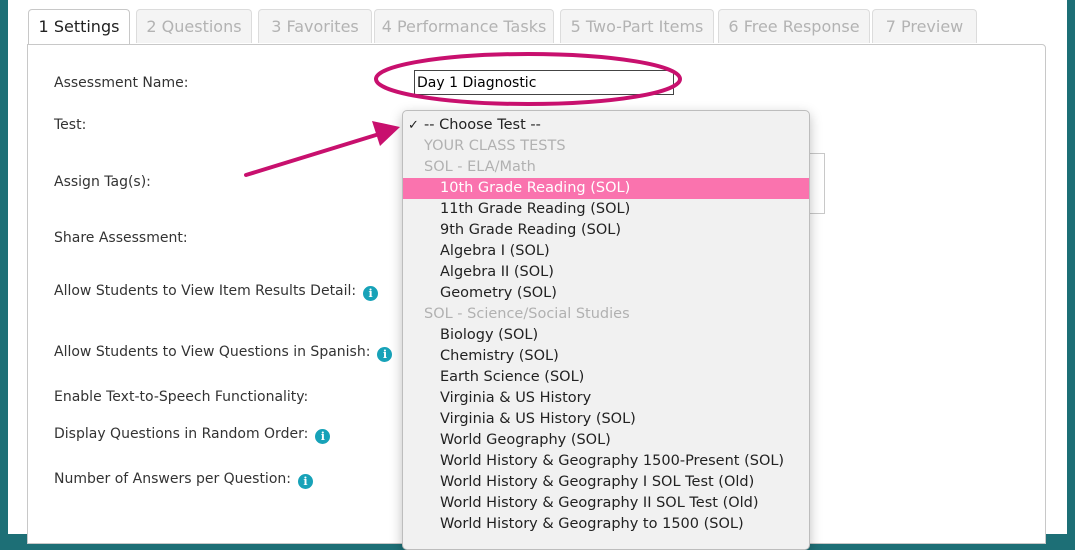 The height and width of the screenshot is (550, 1075). I want to click on answers-per-question-row: Number of Answers per Question: i, so click(183, 480).